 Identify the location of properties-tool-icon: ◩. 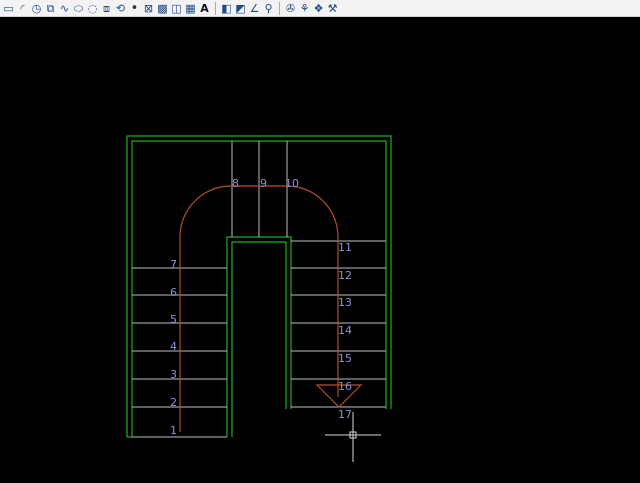
(240, 8).